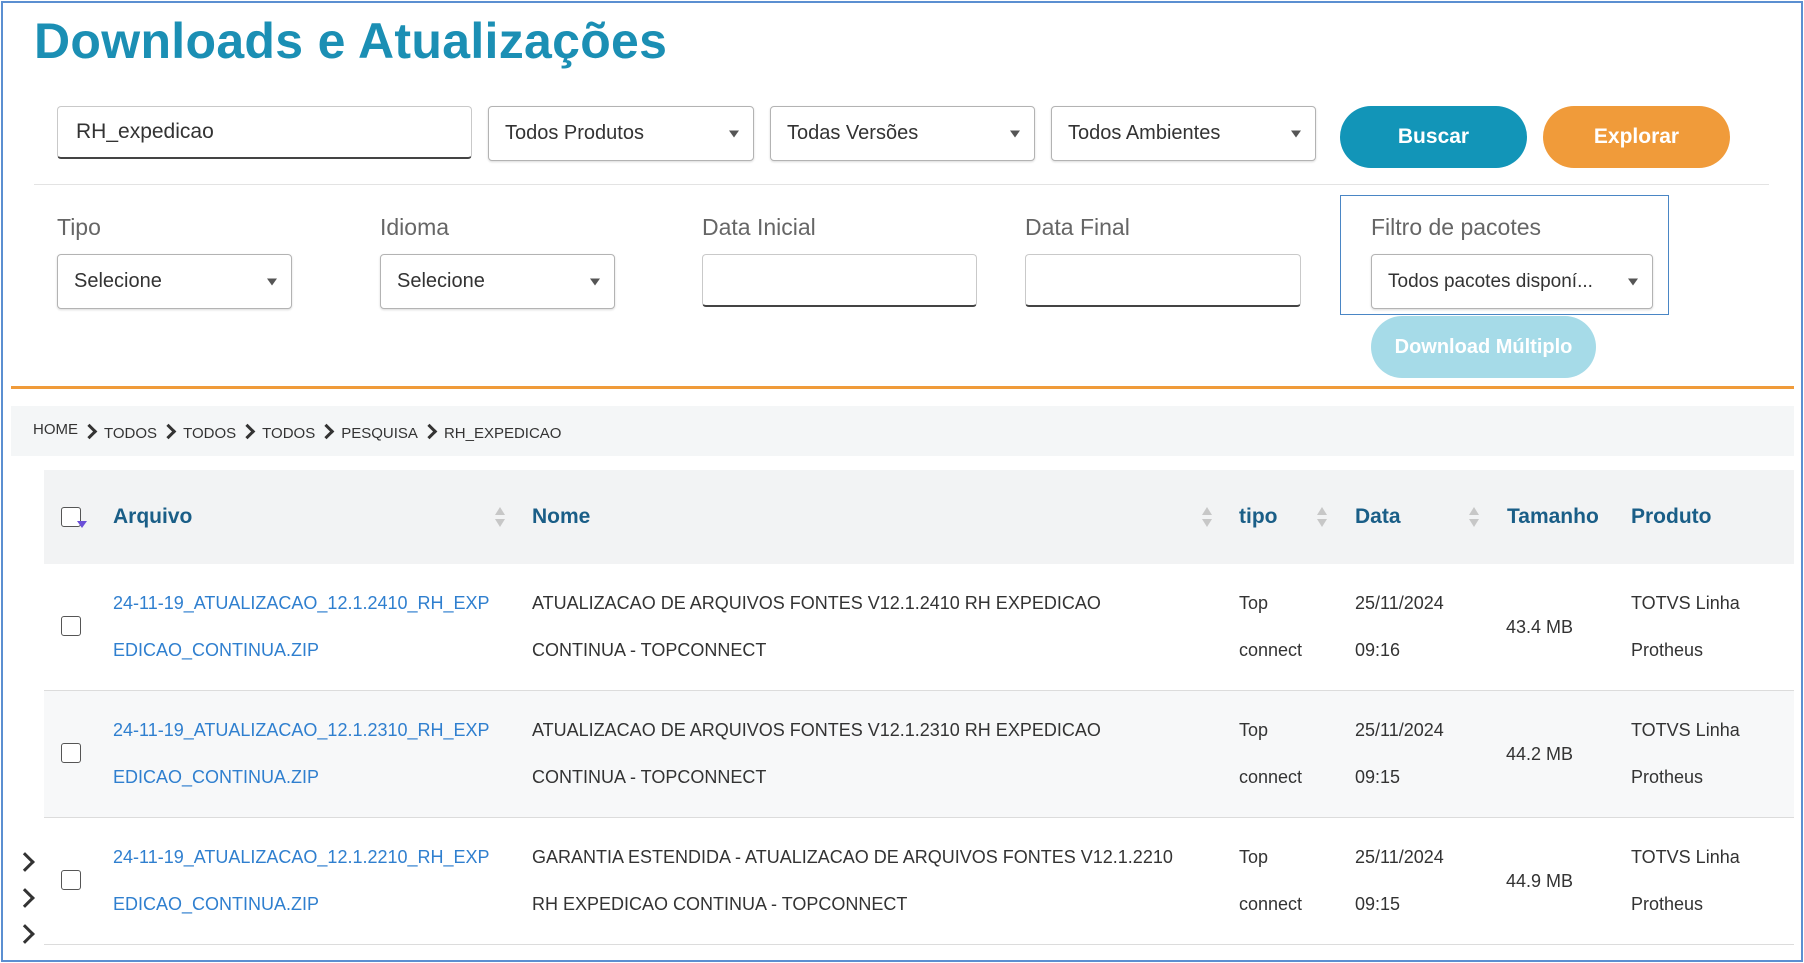  I want to click on data-inicial-label: Data Inicial, so click(759, 227).